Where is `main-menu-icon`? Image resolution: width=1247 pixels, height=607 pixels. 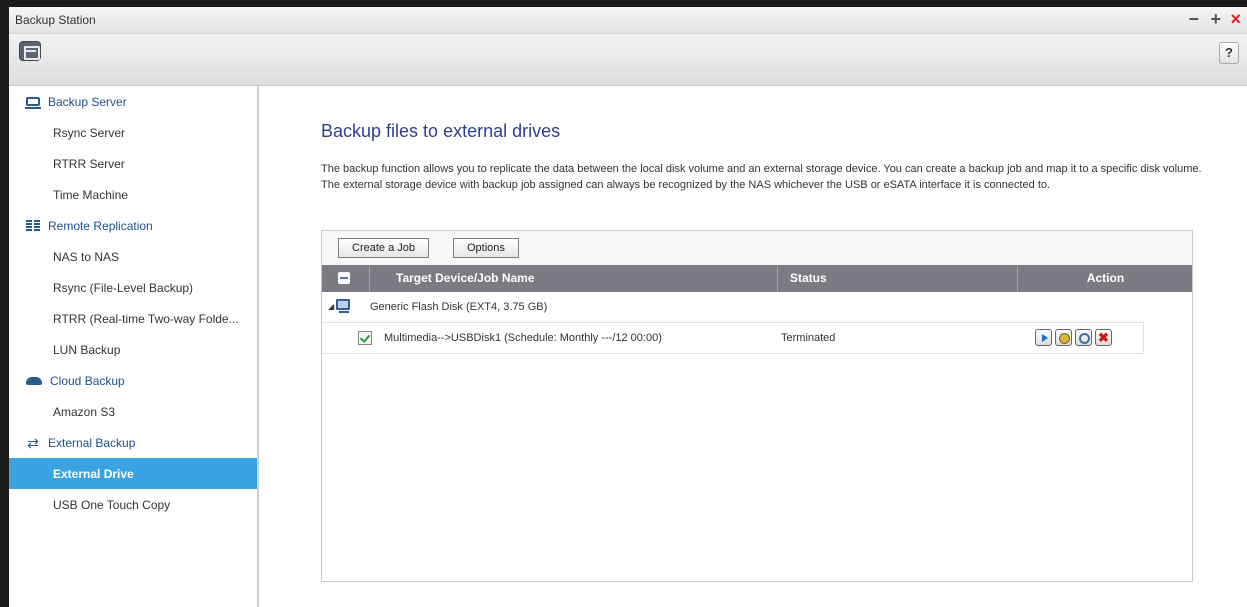 main-menu-icon is located at coordinates (30, 51).